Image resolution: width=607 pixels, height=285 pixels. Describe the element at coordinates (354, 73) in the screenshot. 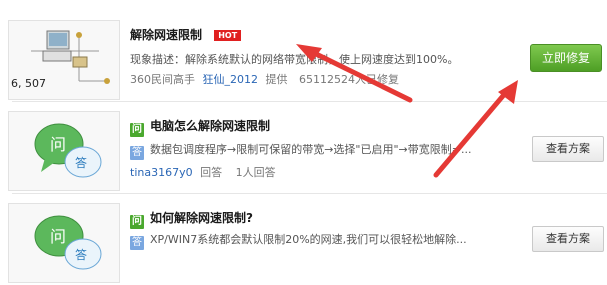

I see `arrow-to-description` at that location.